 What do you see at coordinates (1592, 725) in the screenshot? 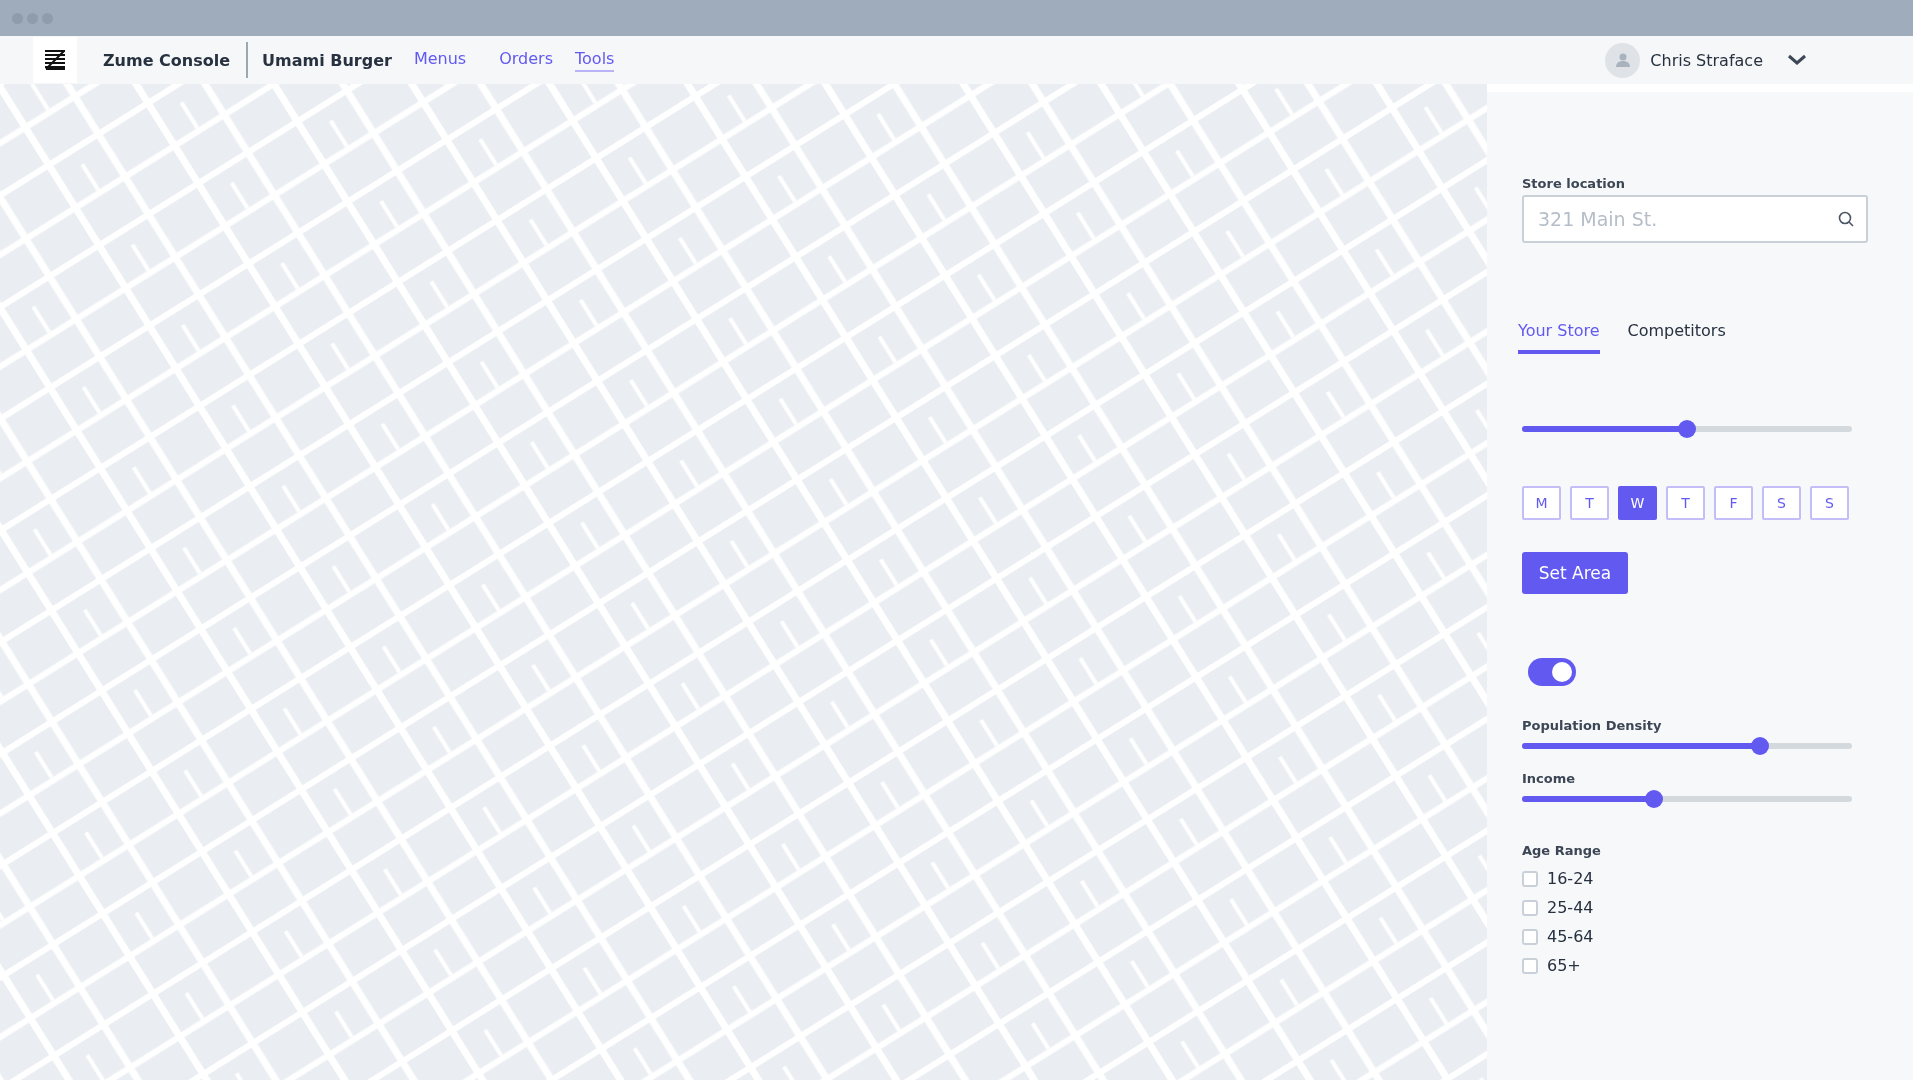
I see `slider-label: Population Density` at bounding box center [1592, 725].